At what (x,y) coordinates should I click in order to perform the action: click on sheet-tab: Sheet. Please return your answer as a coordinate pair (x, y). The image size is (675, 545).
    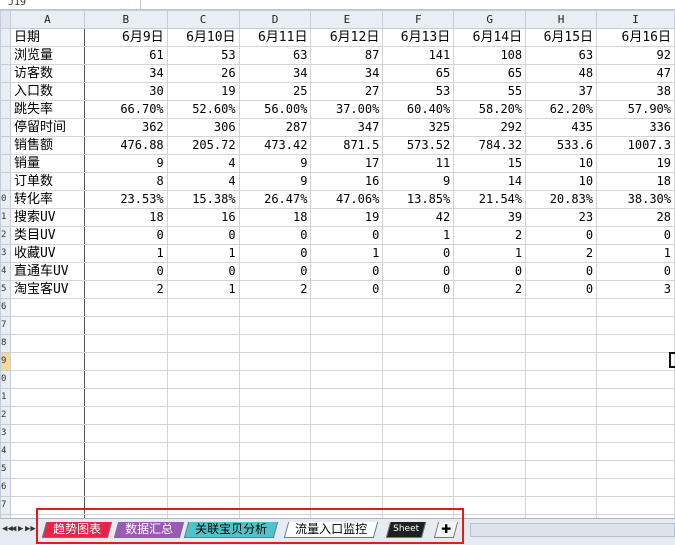
    Looking at the image, I should click on (406, 530).